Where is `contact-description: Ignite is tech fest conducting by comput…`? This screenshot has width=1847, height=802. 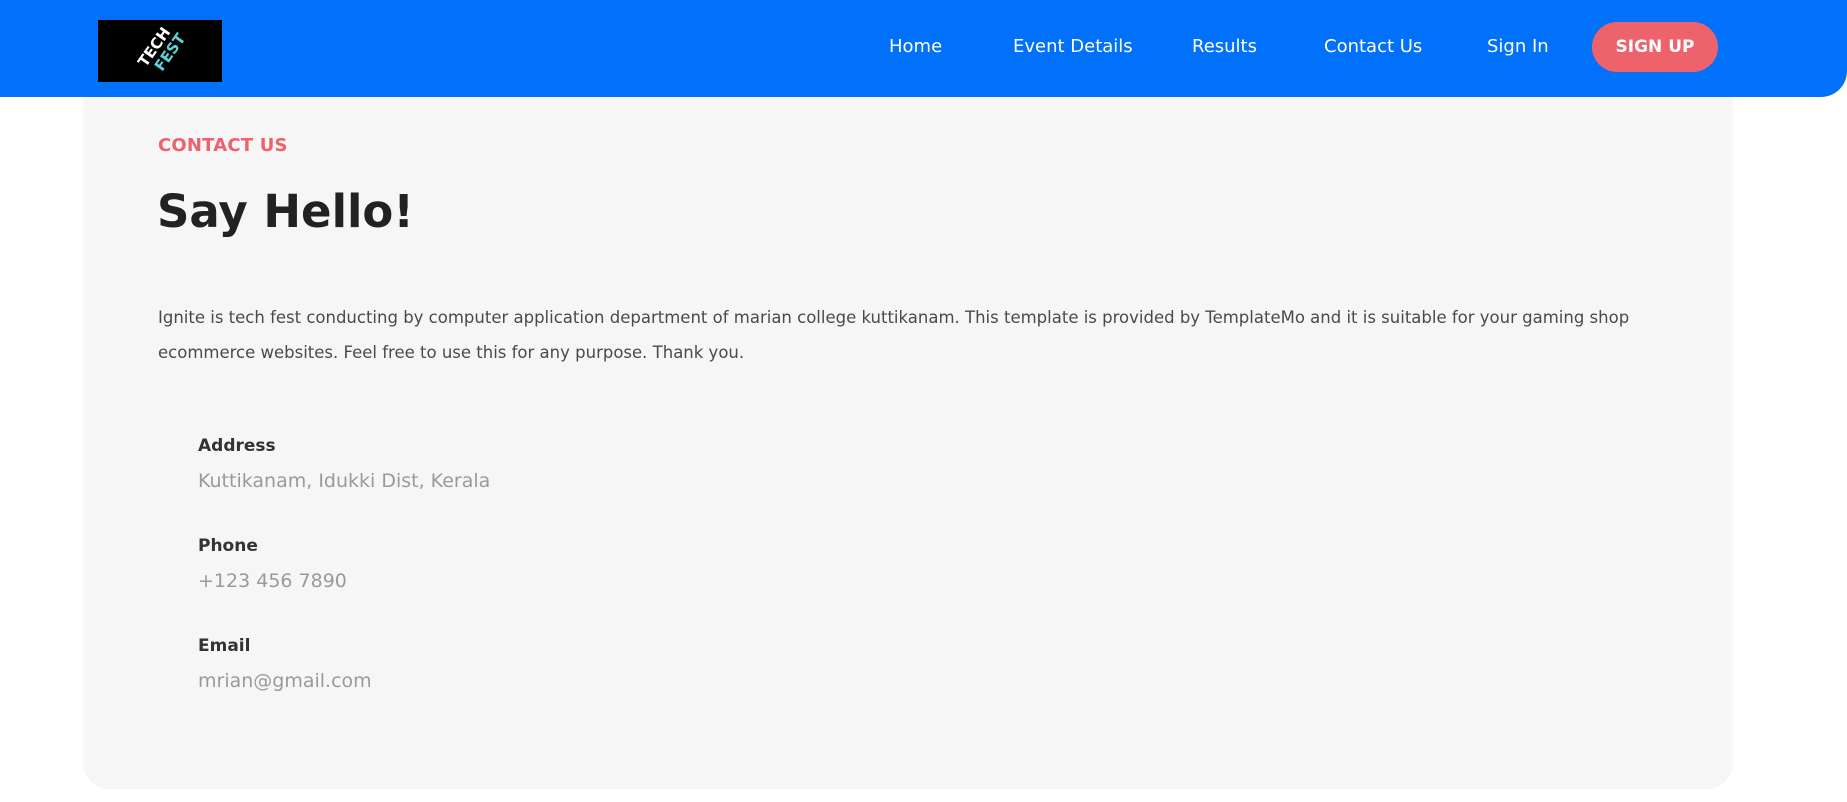
contact-description: Ignite is tech fest conducting by comput… is located at coordinates (894, 335).